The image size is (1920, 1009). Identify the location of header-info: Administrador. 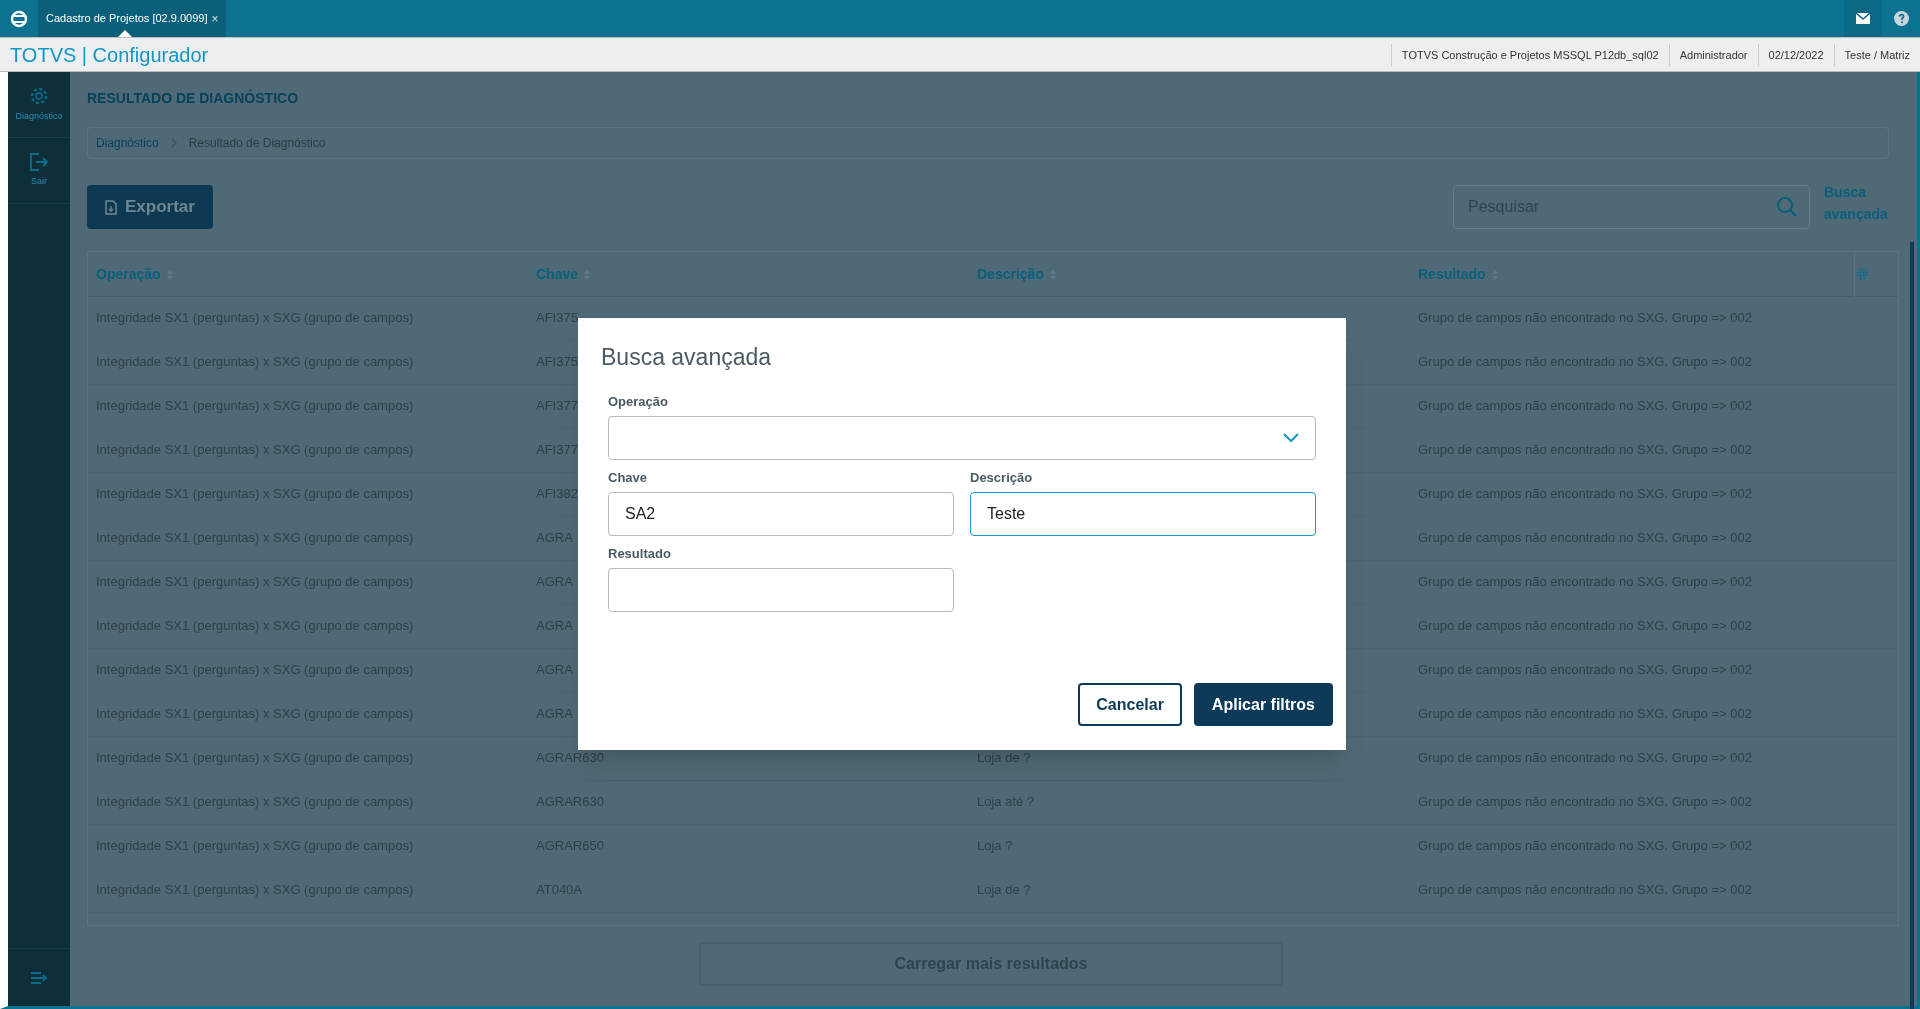
(1713, 54).